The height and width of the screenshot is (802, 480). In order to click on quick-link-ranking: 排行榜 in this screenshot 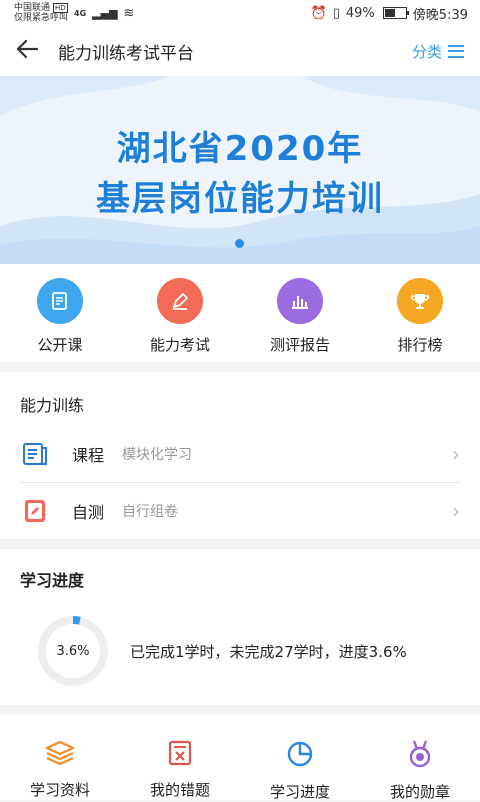, I will do `click(420, 320)`.